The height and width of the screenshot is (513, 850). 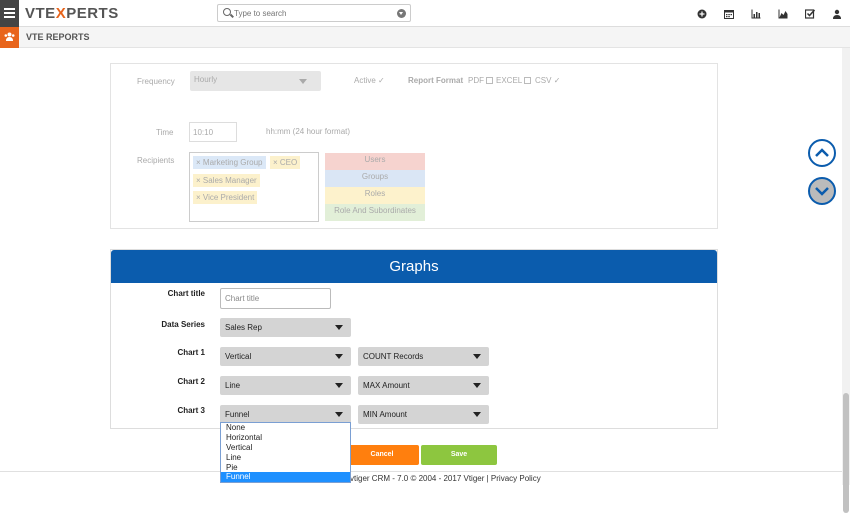 What do you see at coordinates (225, 197) in the screenshot?
I see `recipient-tag: × Vice President` at bounding box center [225, 197].